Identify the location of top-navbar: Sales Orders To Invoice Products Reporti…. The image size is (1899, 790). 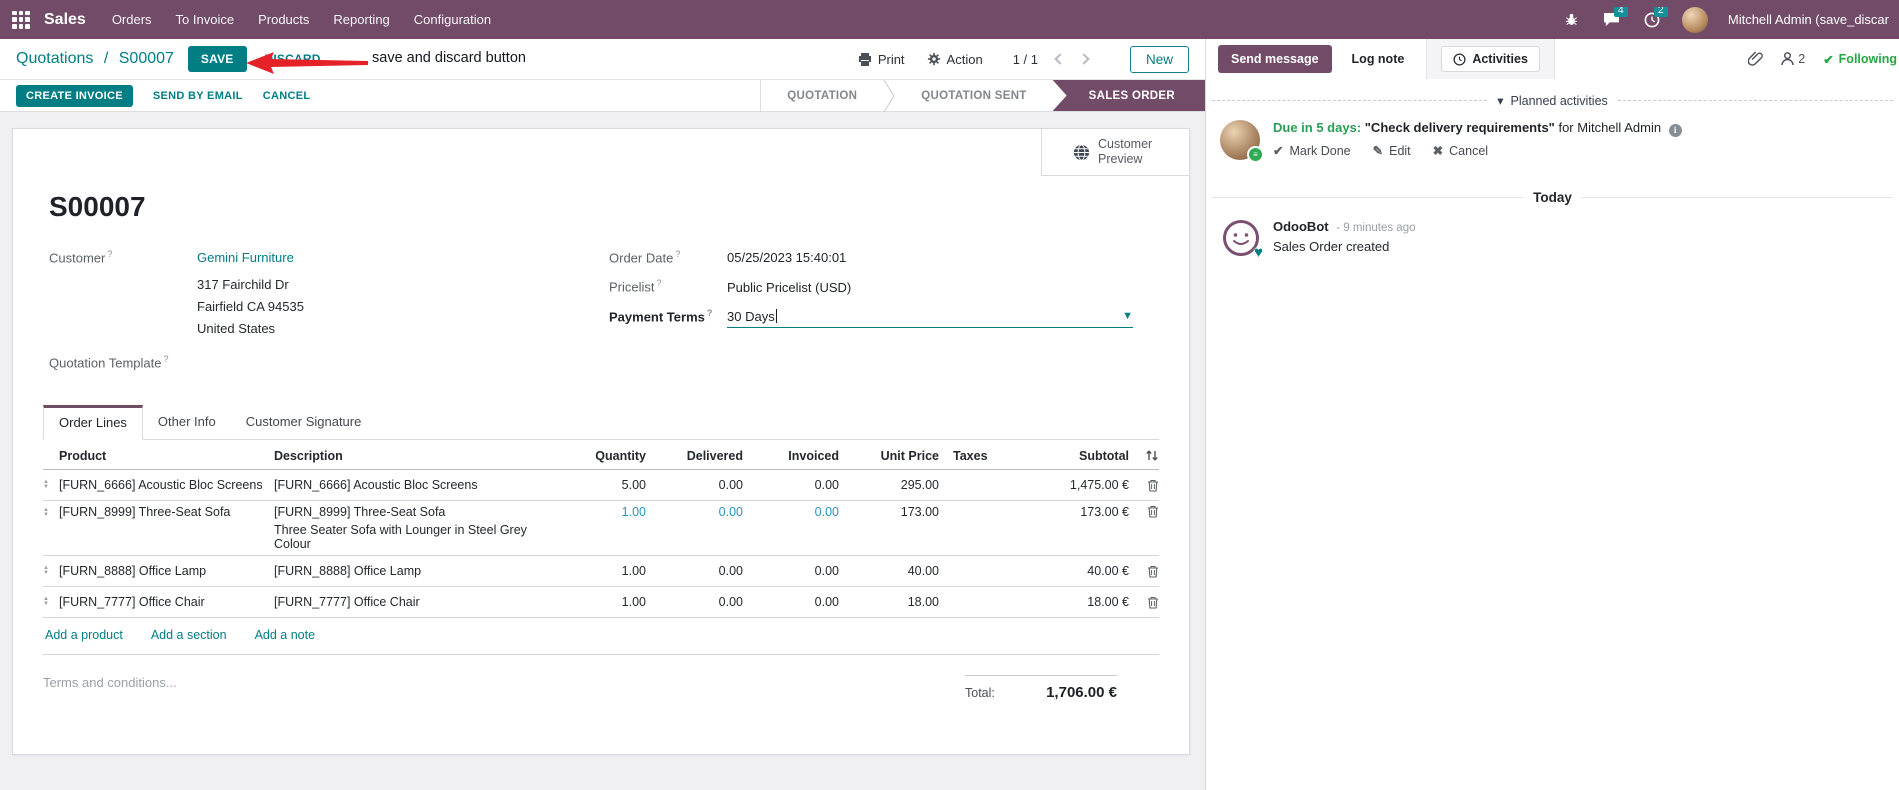
(949, 19).